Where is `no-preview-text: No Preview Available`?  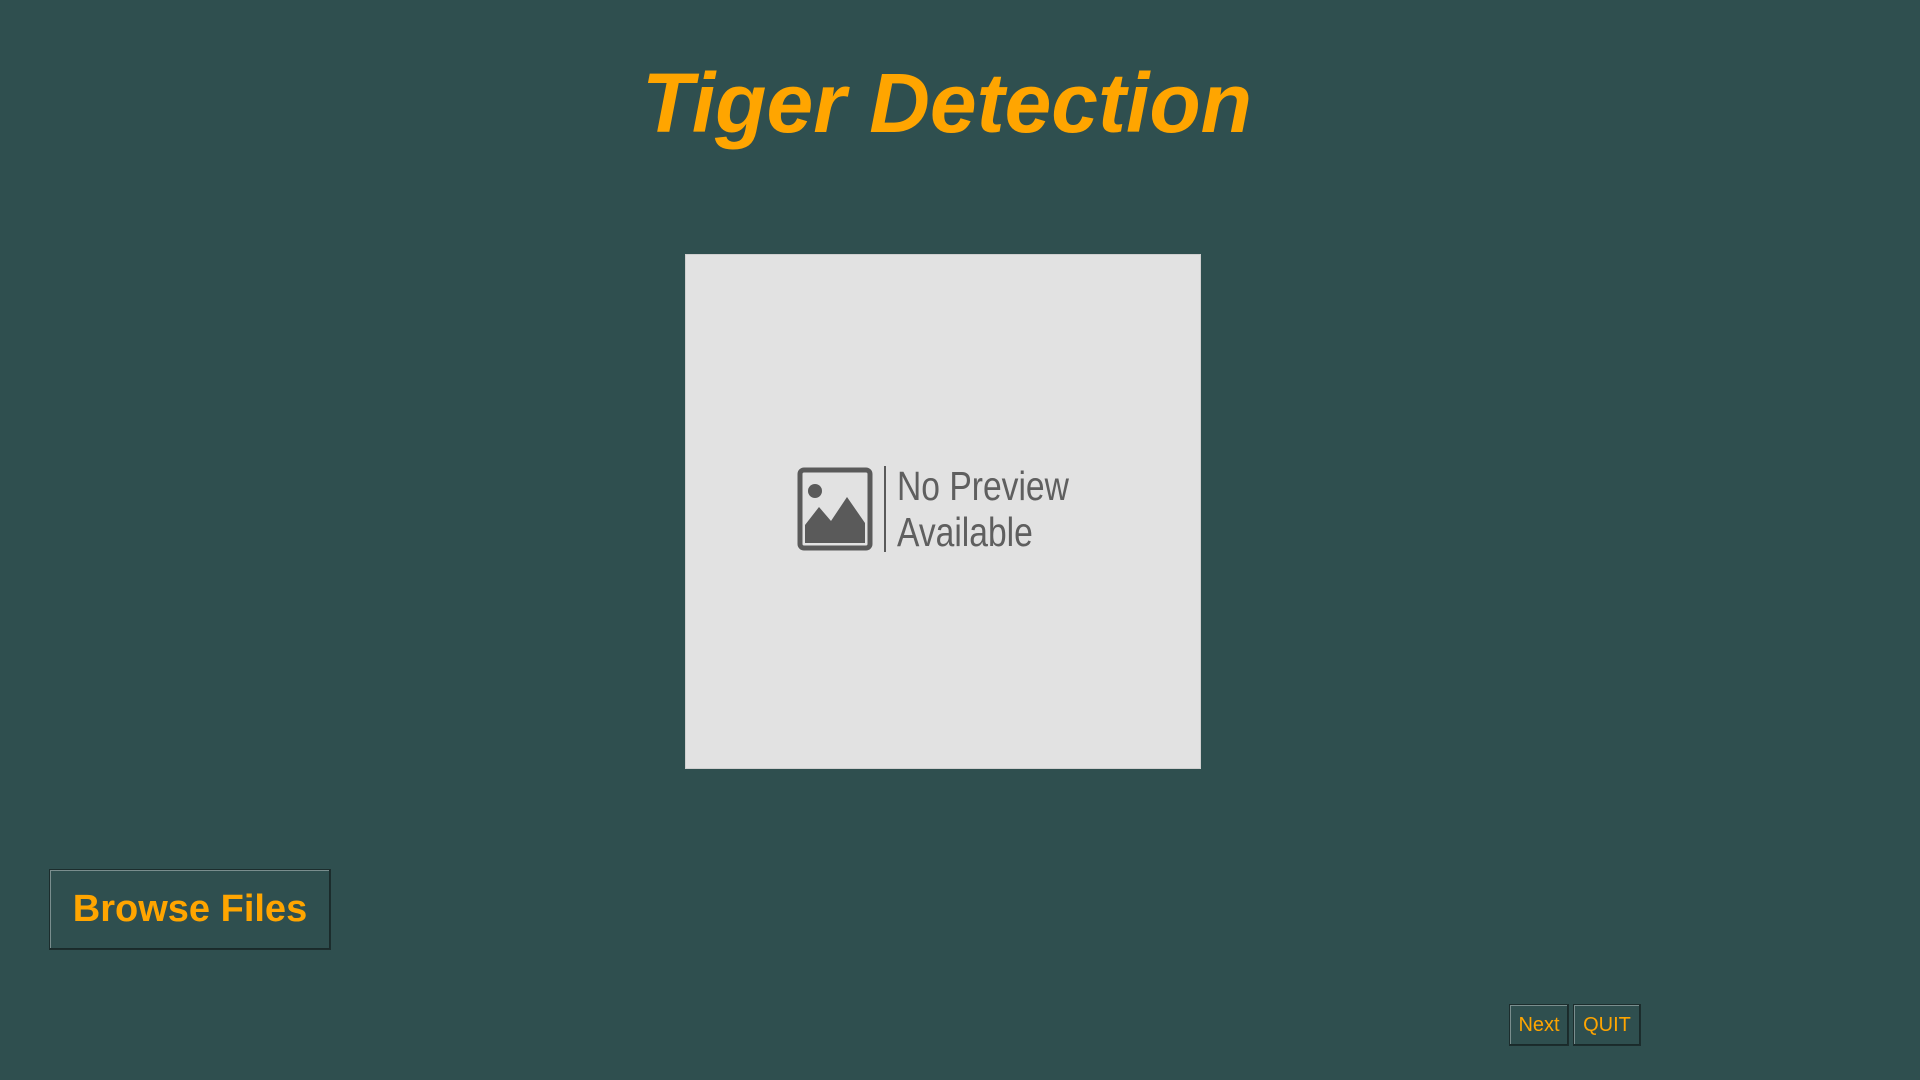 no-preview-text: No Preview Available is located at coordinates (983, 509).